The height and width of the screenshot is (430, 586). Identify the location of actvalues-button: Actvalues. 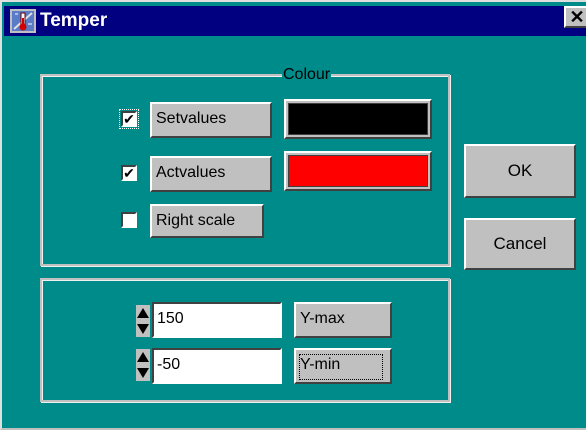
(211, 174).